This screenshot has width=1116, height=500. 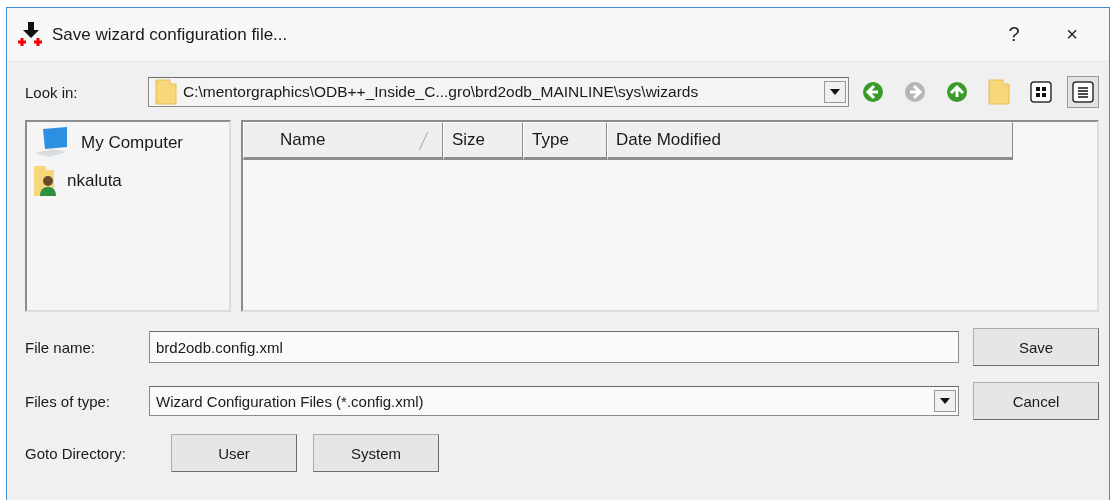 I want to click on file-name-field: brd2odb.config.xml, so click(x=554, y=347).